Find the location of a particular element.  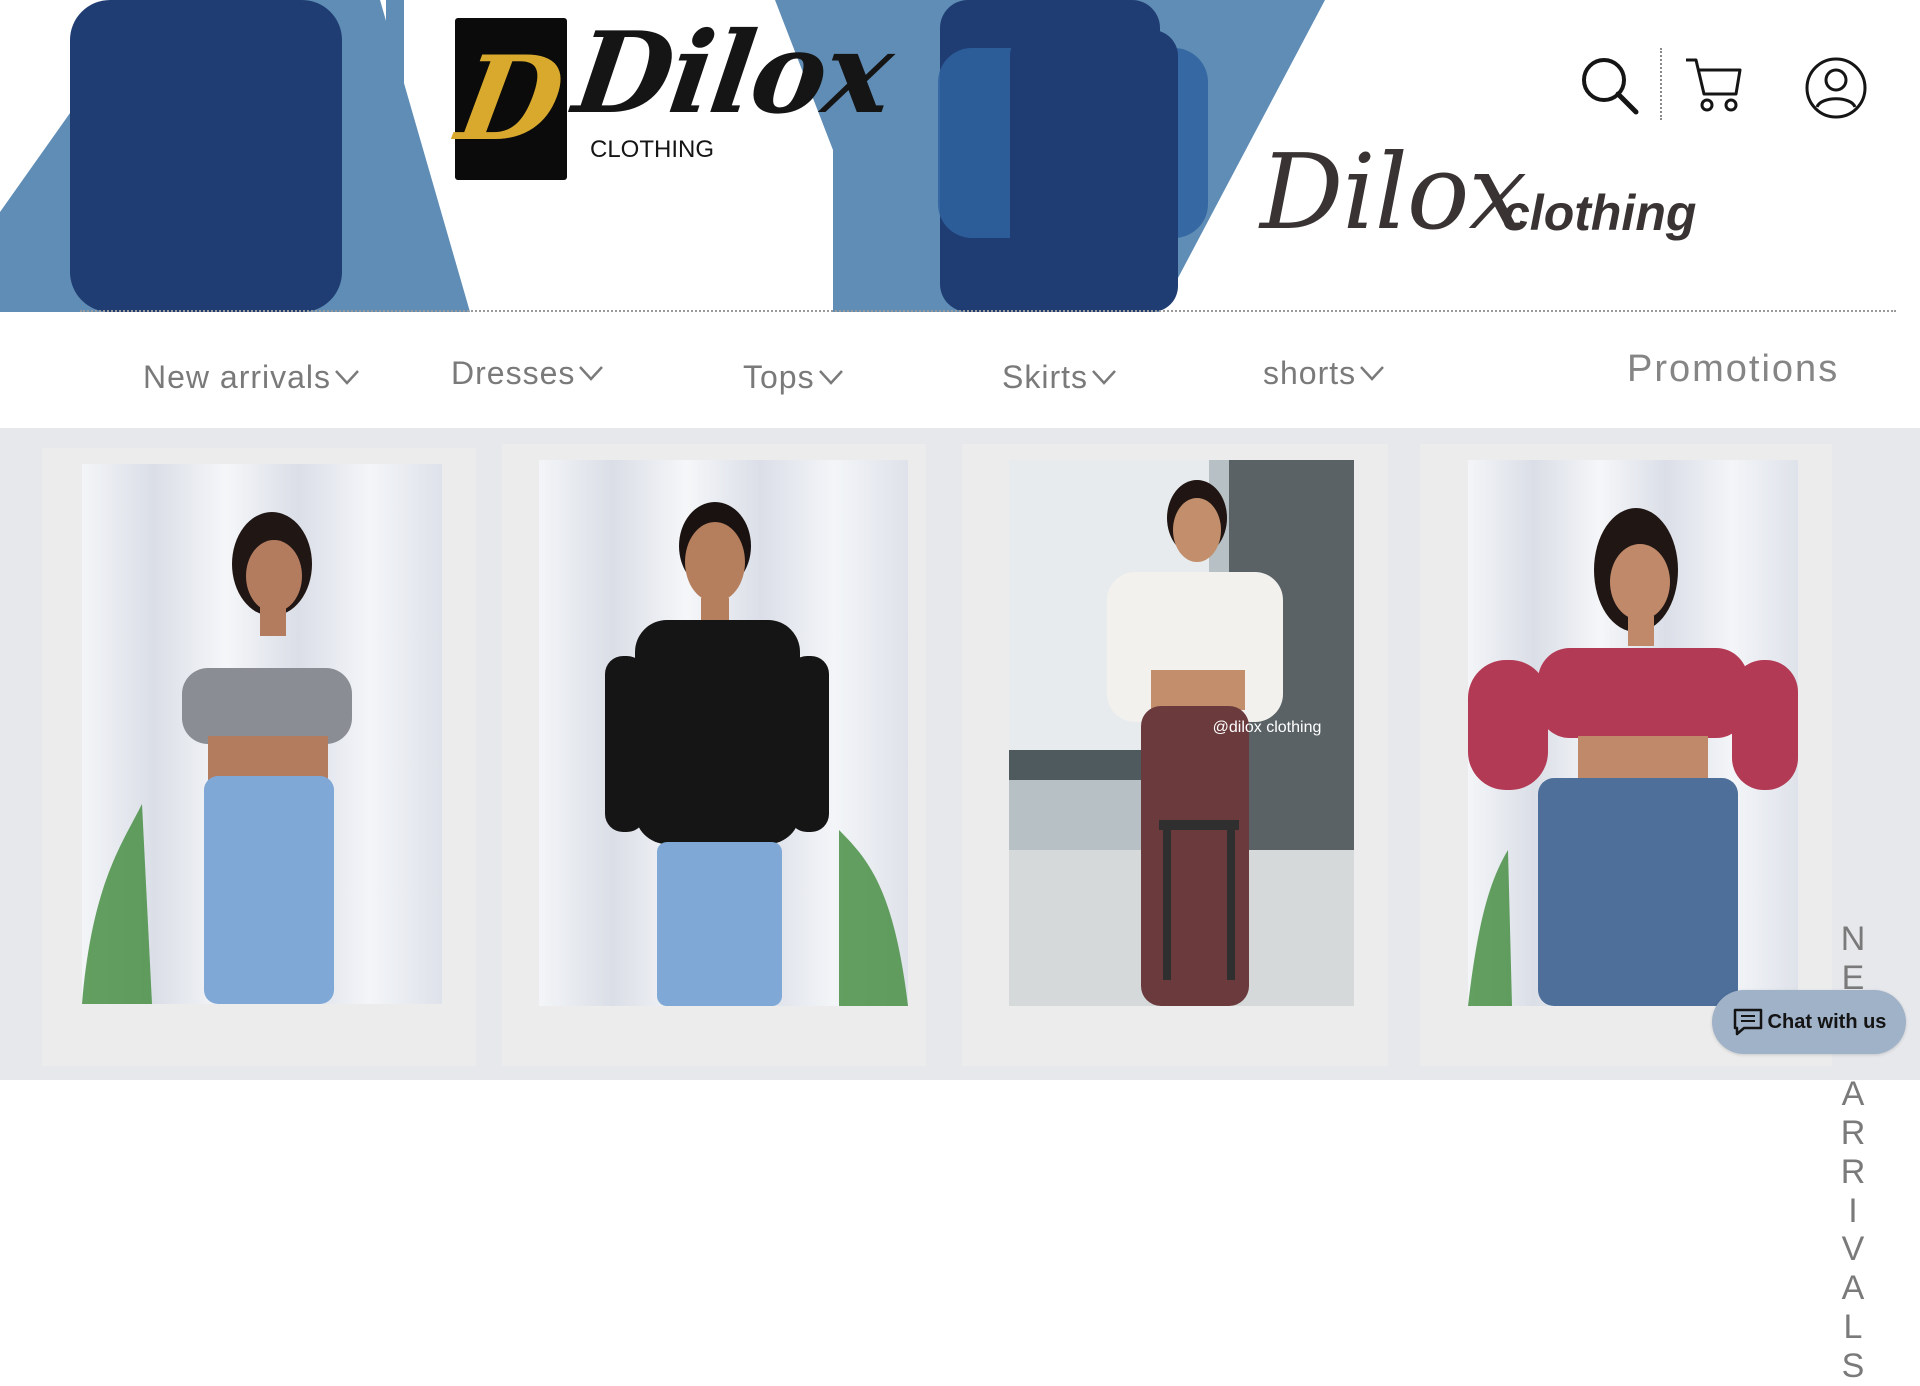

cart-button is located at coordinates (1714, 85).